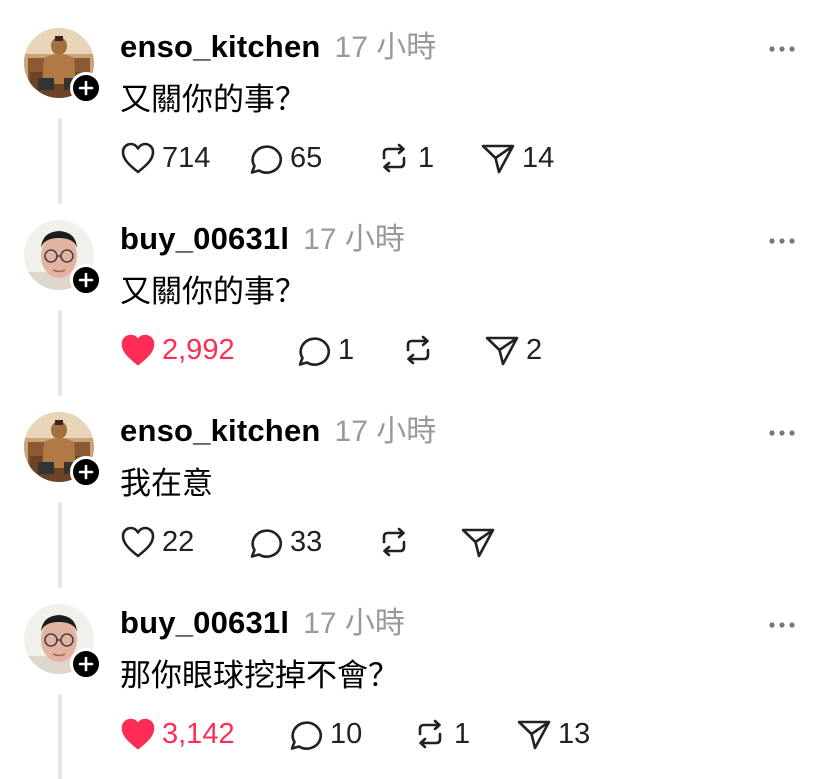  I want to click on like-count: 3,142, so click(198, 733).